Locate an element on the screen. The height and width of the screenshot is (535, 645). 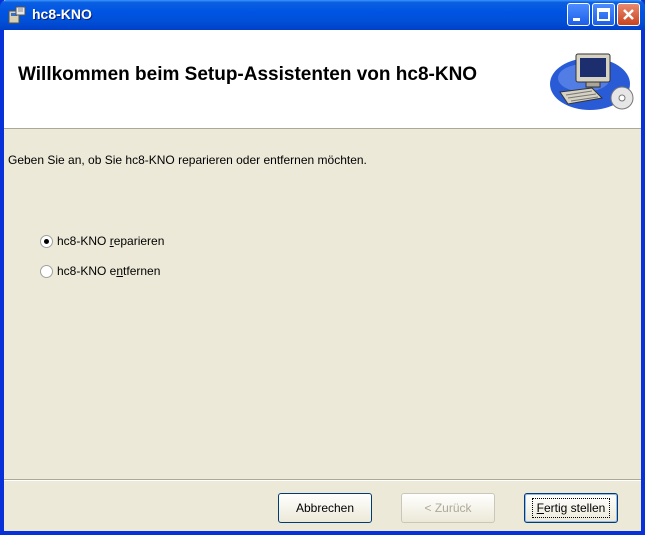
window-title: hc8-KNO is located at coordinates (62, 14).